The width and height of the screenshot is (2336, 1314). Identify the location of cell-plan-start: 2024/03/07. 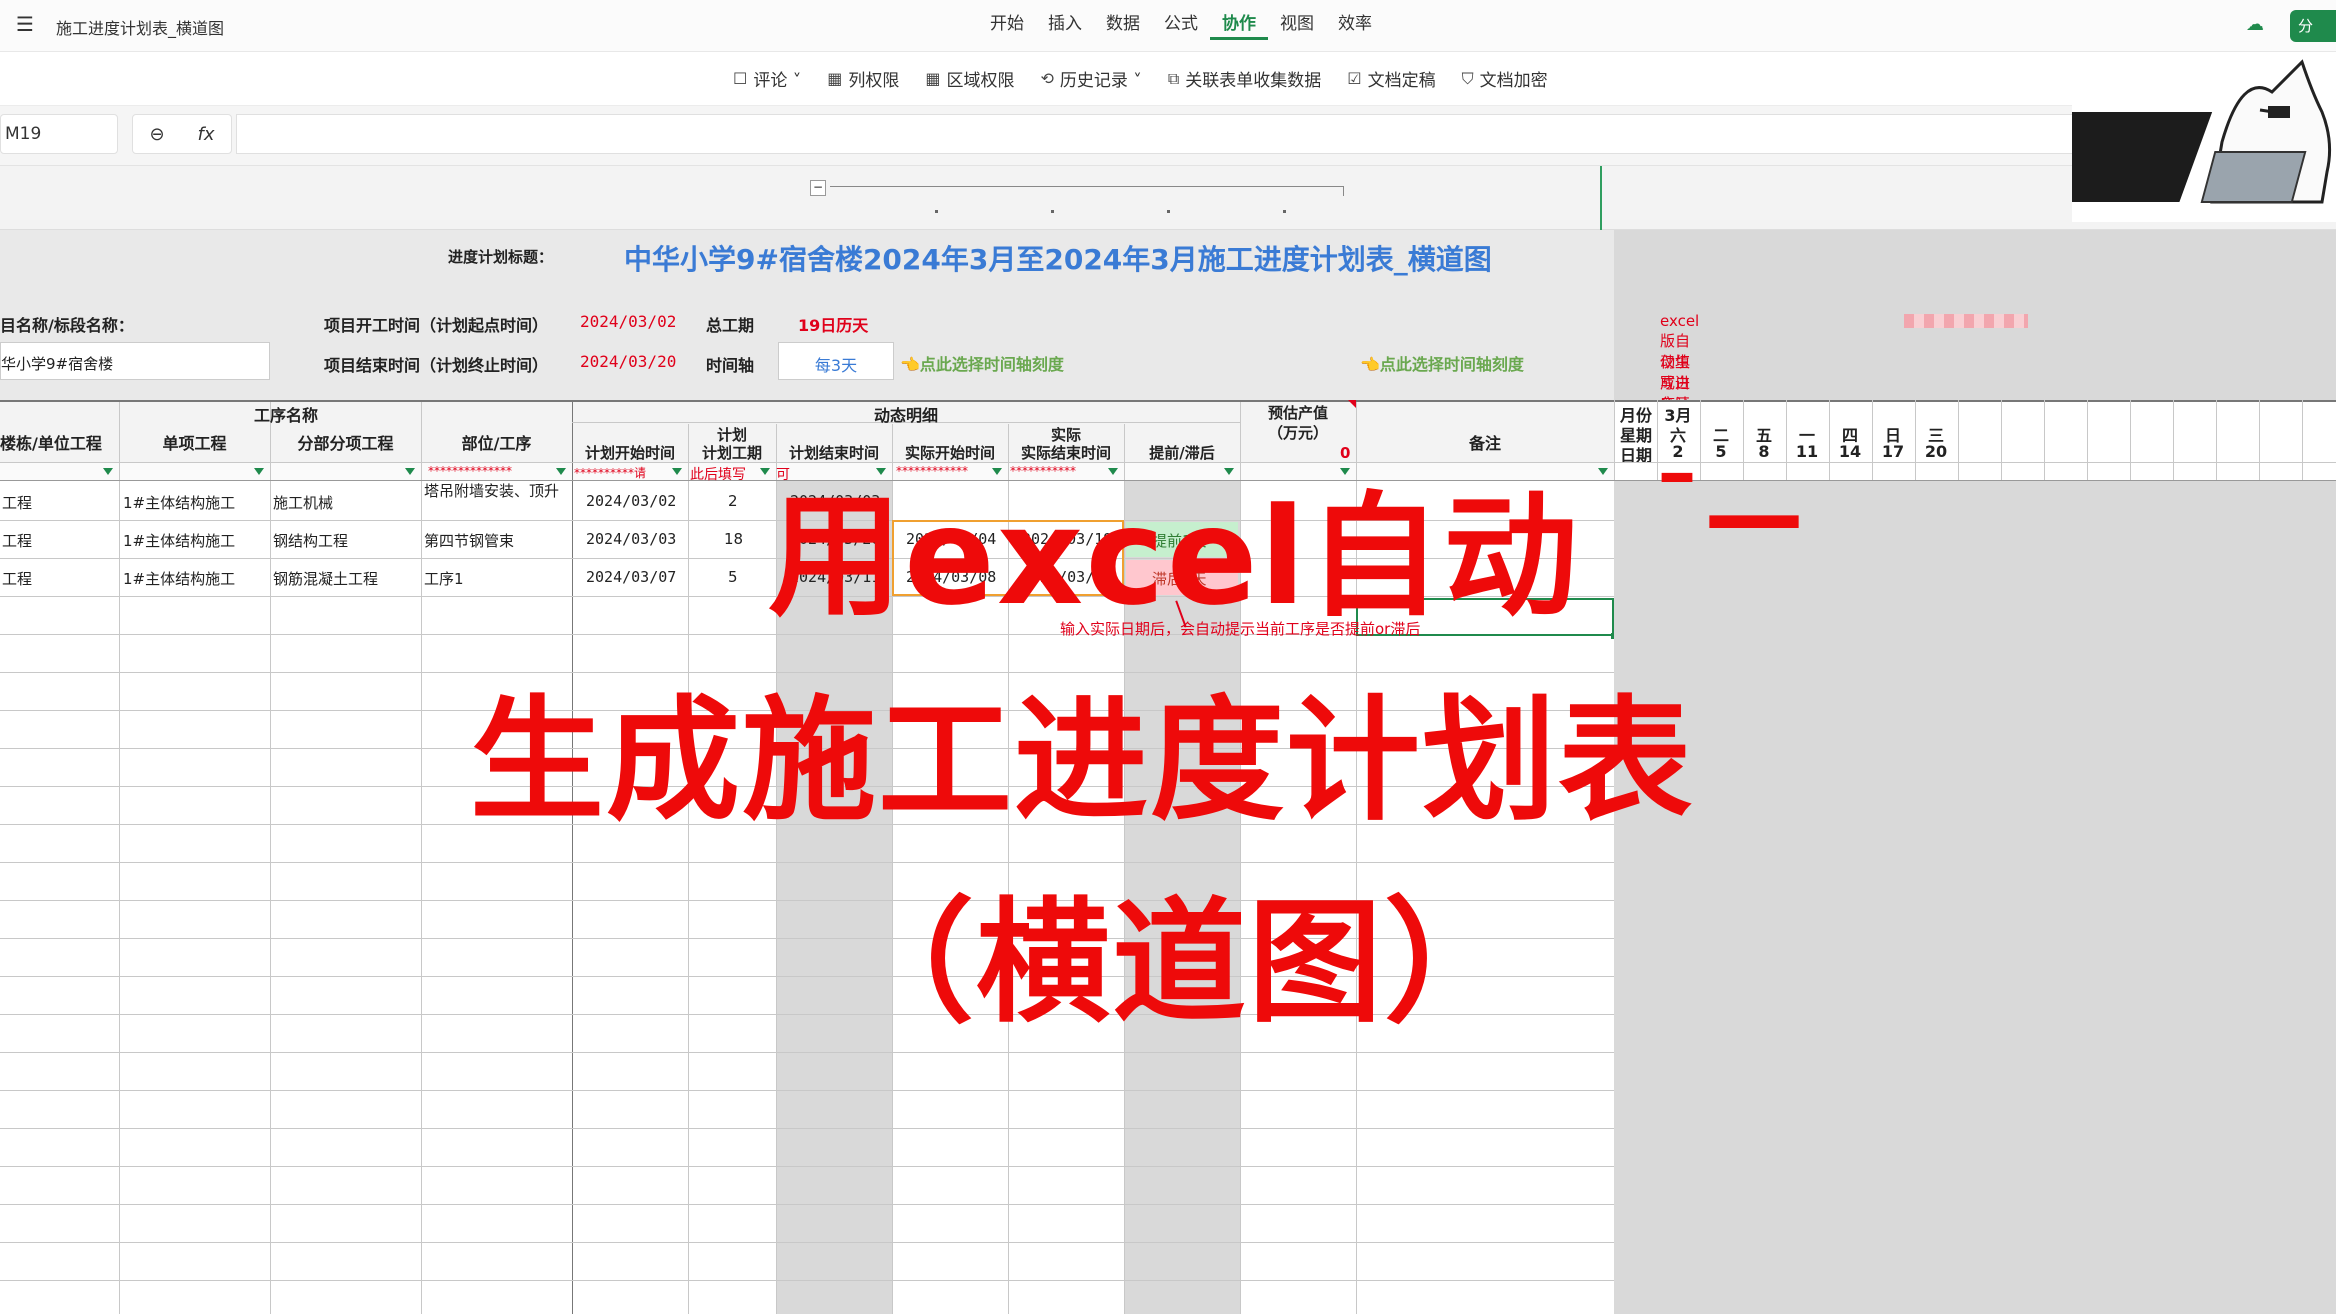
(631, 577).